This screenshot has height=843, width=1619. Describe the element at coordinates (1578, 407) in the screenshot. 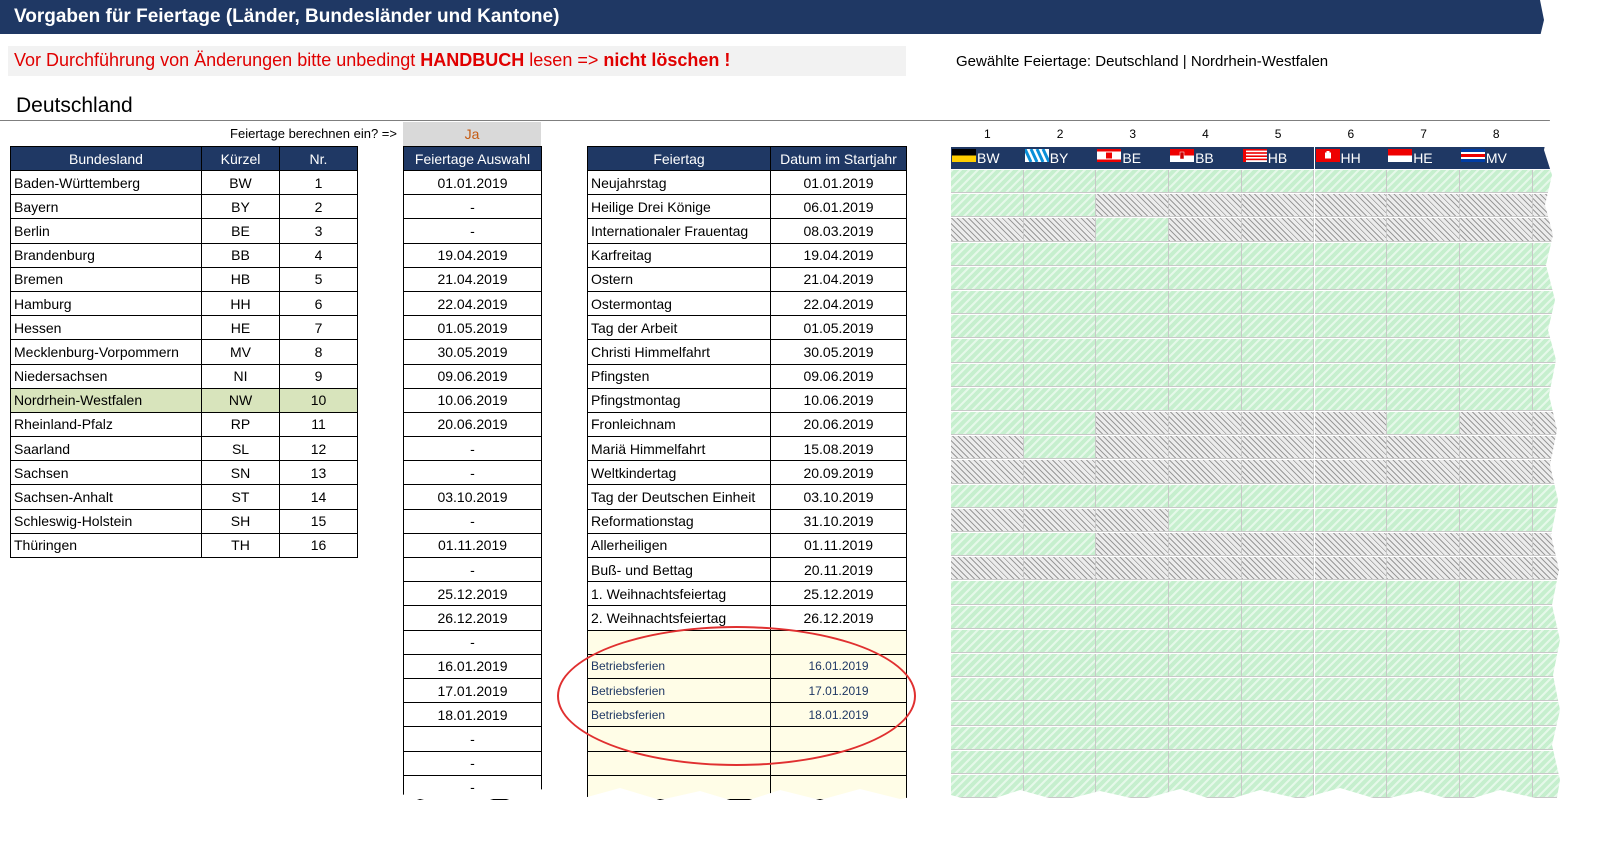

I see `torn-edge-right` at that location.